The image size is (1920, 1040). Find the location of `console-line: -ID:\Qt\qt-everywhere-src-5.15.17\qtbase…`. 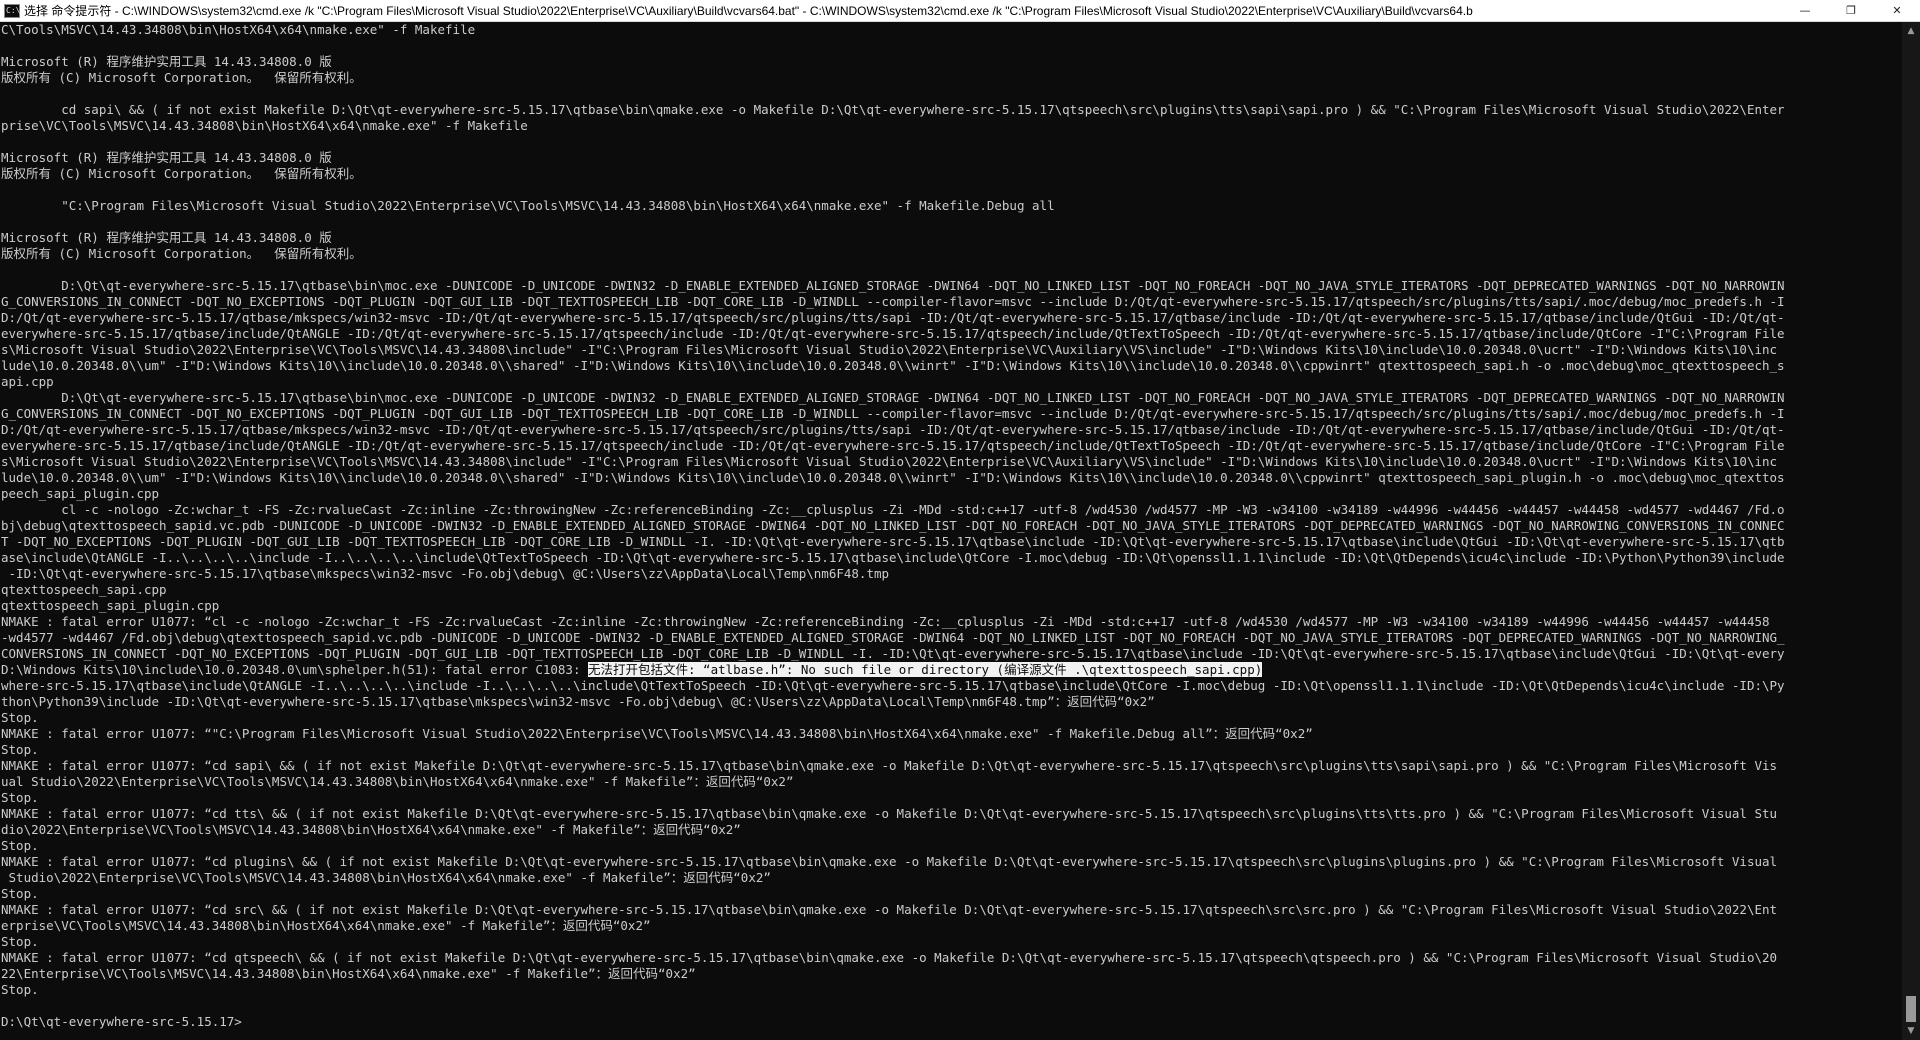

console-line: -ID:\Qt\qt-everywhere-src-5.15.17\qtbase… is located at coordinates (445, 573).